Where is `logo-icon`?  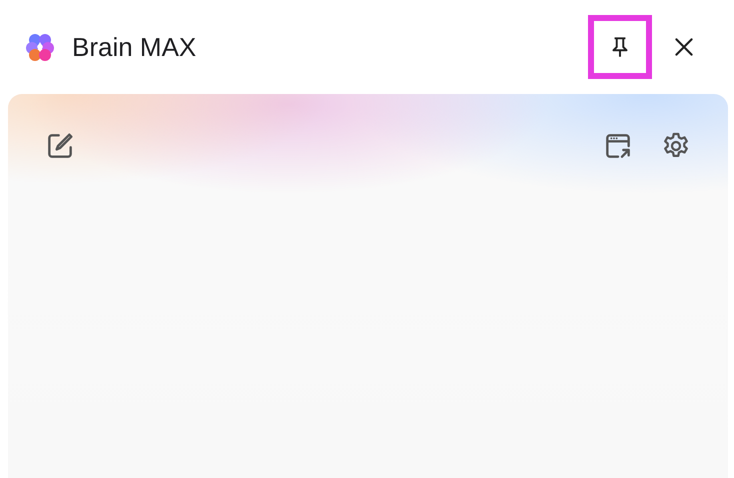 logo-icon is located at coordinates (40, 47).